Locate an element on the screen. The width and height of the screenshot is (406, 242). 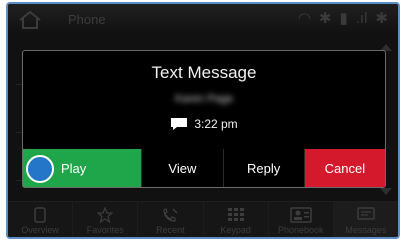
contacts-icon is located at coordinates (301, 215).